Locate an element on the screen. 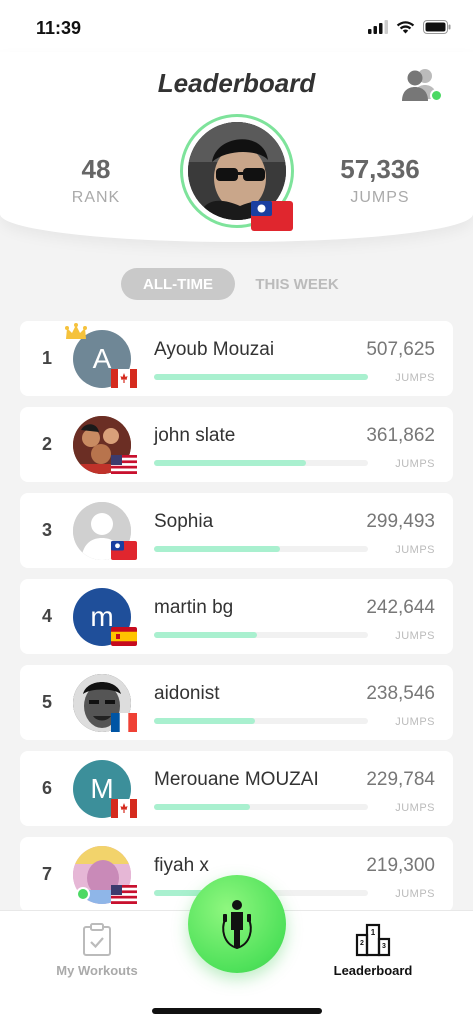  jump-count: 299,493 is located at coordinates (400, 521).